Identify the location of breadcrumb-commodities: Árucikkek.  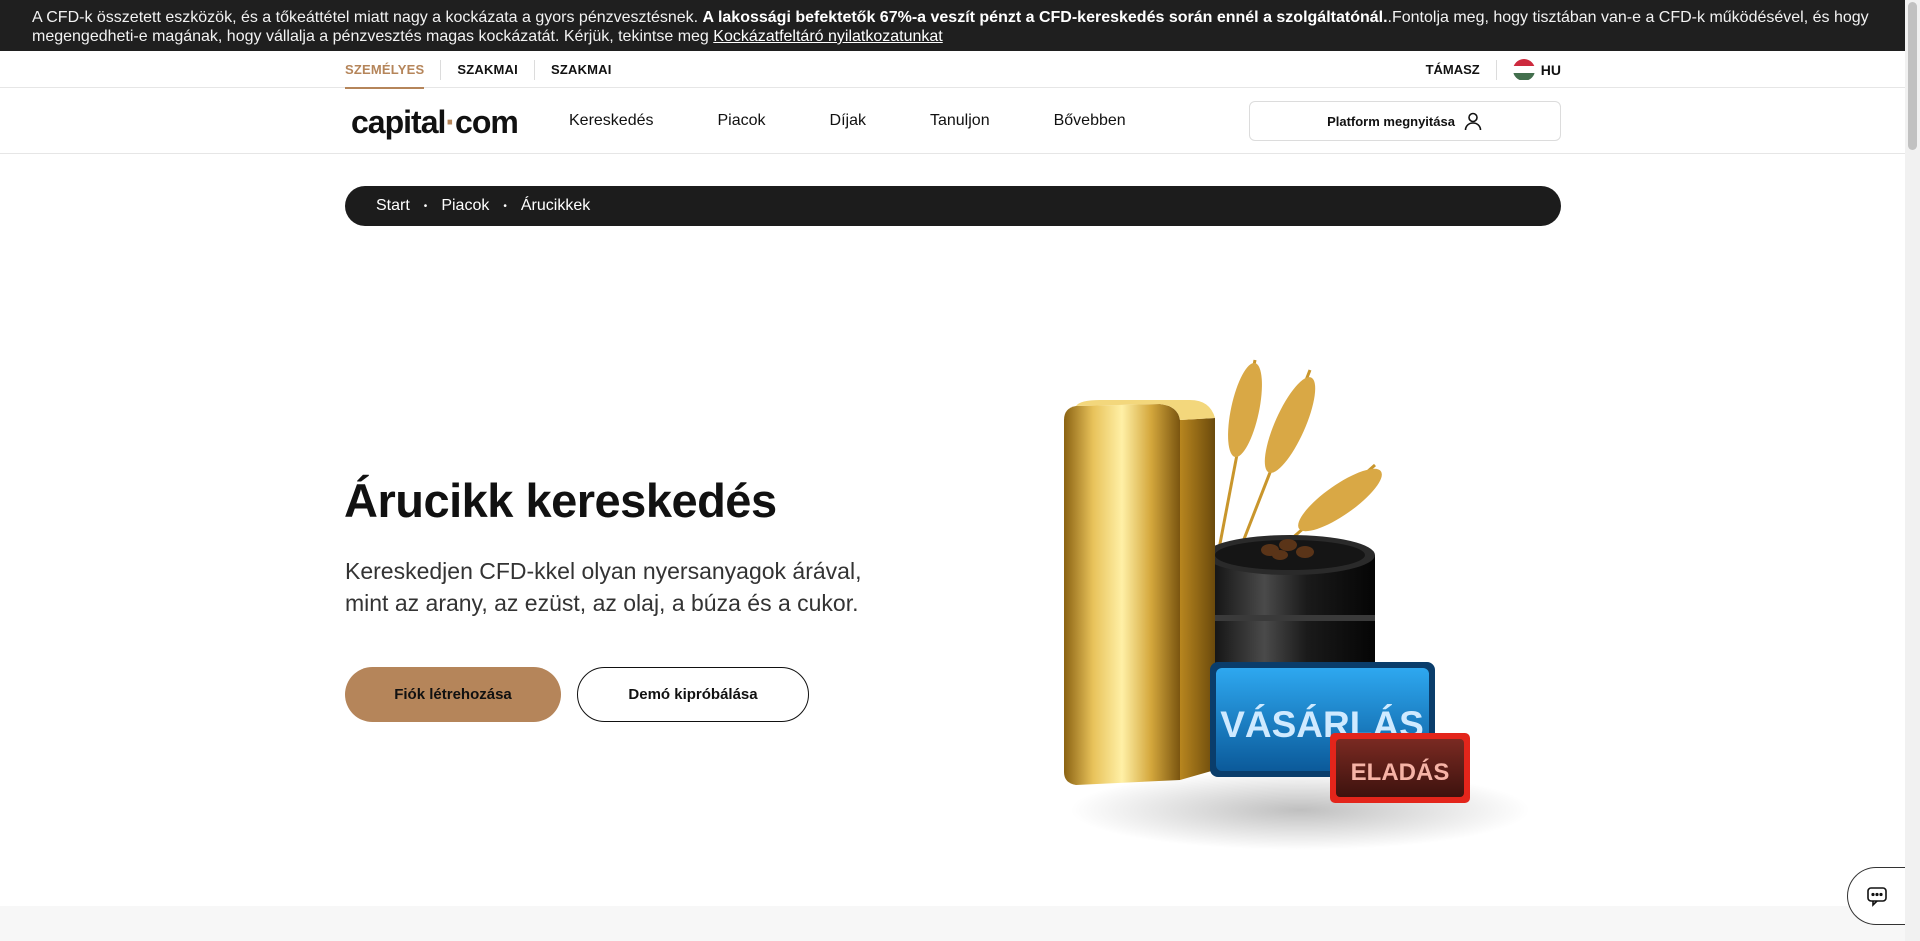
(555, 205).